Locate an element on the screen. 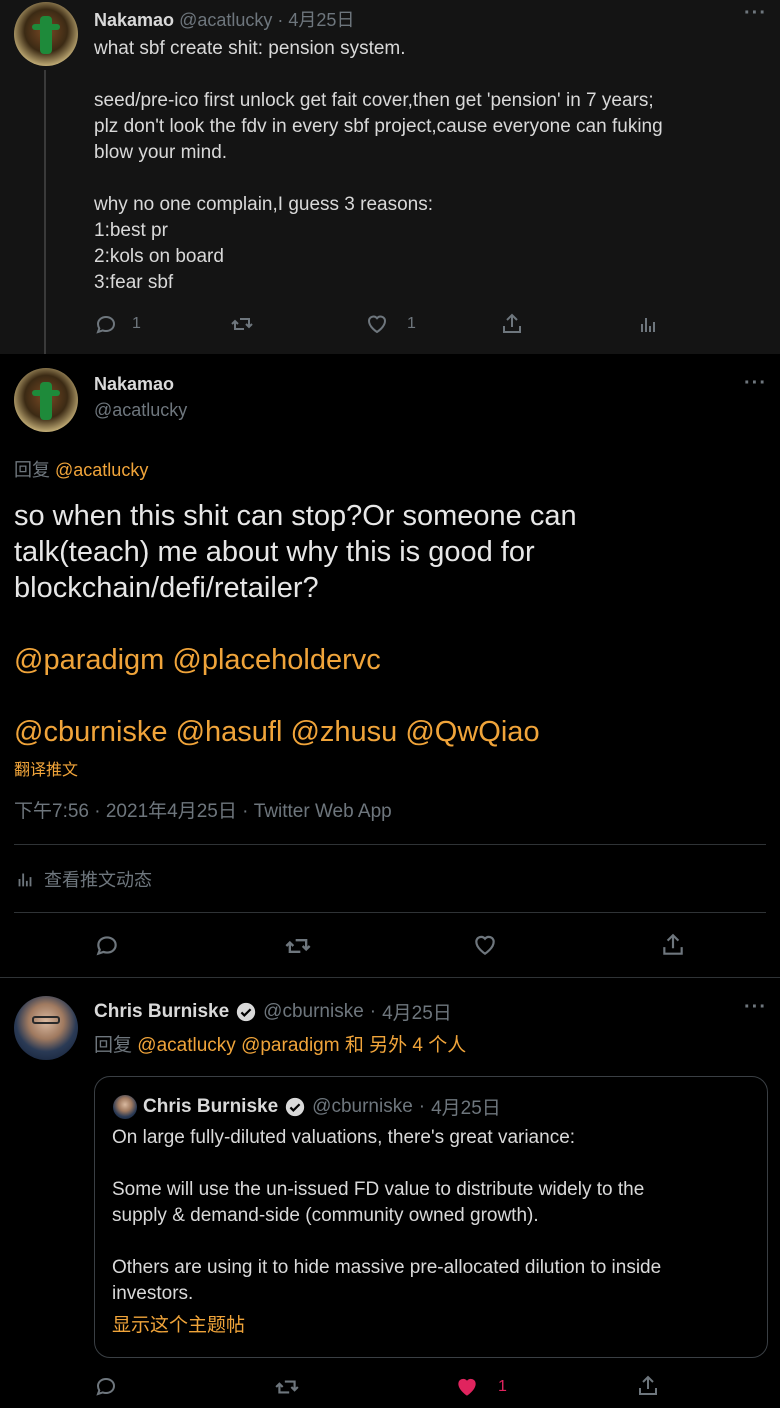 This screenshot has width=780, height=1408. mentions-line: @cburniske @hasufl @zhusu @QwQiao is located at coordinates (295, 732).